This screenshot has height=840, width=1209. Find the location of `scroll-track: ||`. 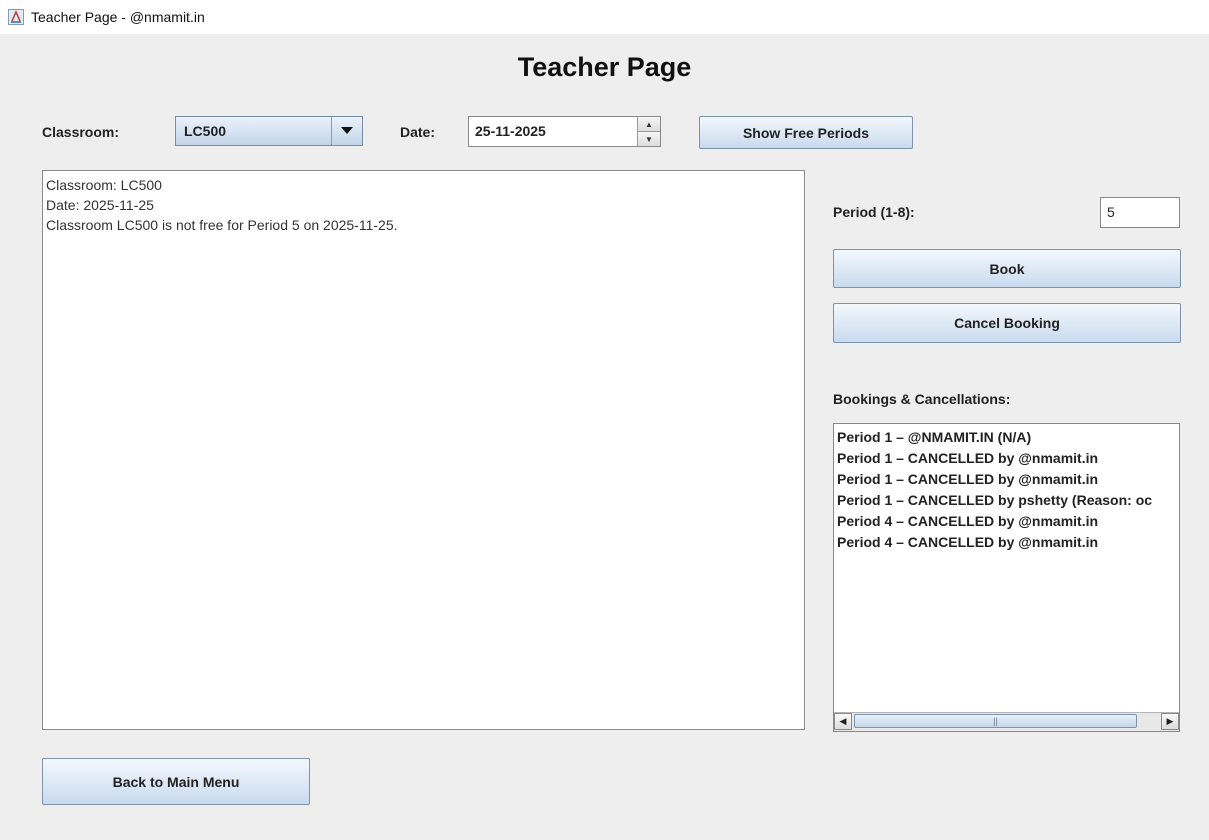

scroll-track: || is located at coordinates (1006, 722).